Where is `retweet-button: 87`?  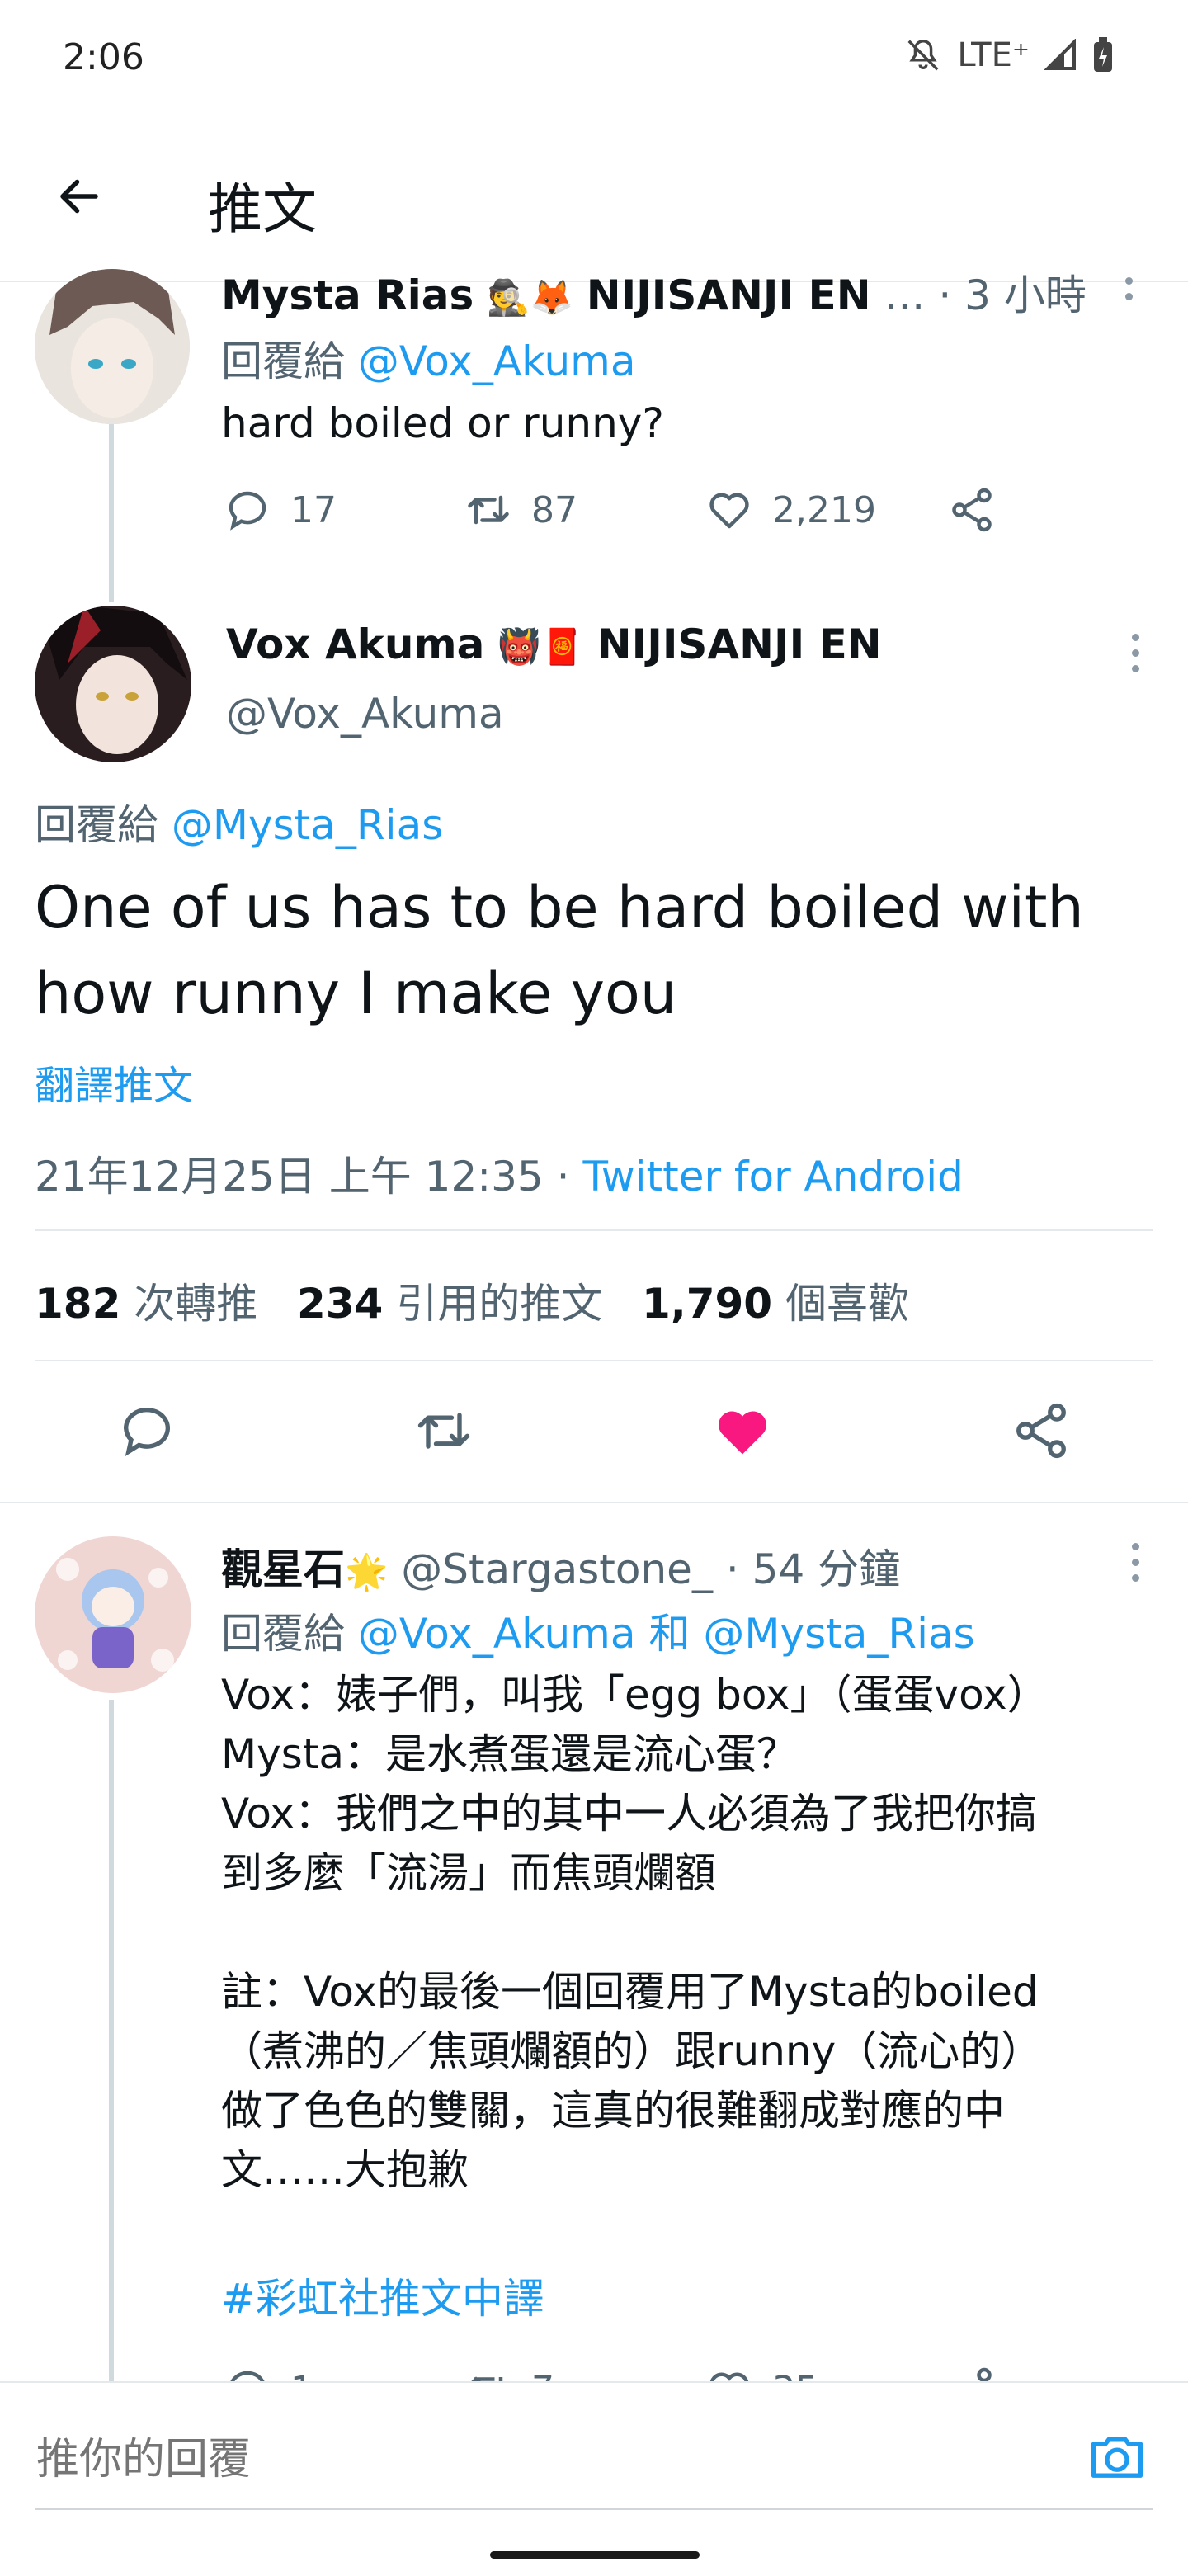 retweet-button: 87 is located at coordinates (521, 510).